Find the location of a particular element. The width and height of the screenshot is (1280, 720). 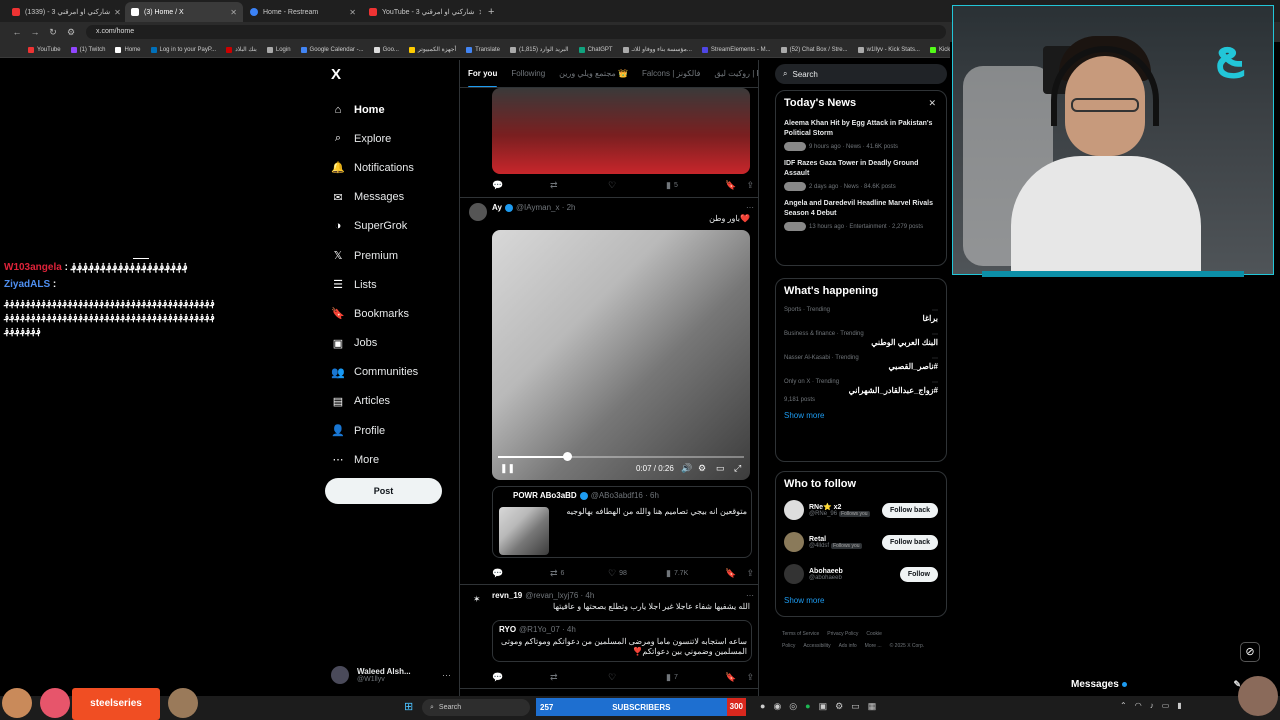

app-icon: ● is located at coordinates (762, 706).